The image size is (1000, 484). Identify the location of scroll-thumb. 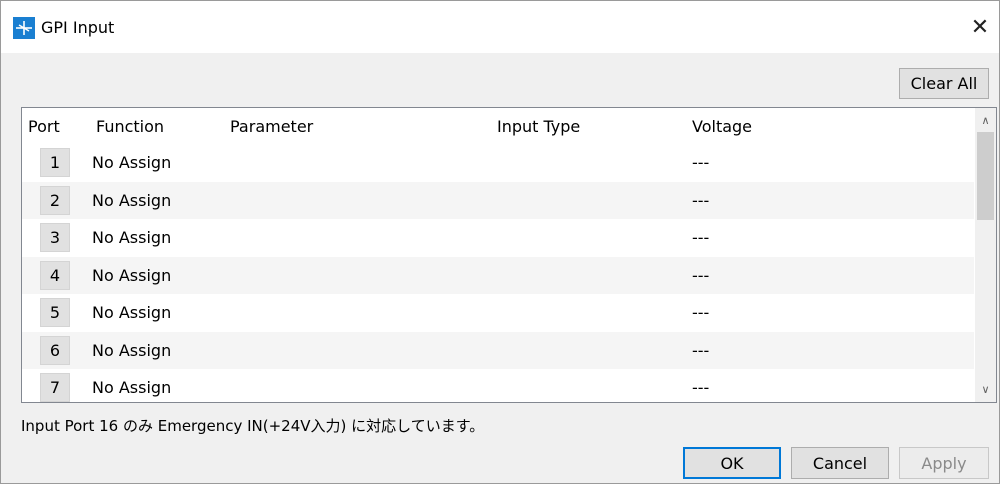
(985, 176).